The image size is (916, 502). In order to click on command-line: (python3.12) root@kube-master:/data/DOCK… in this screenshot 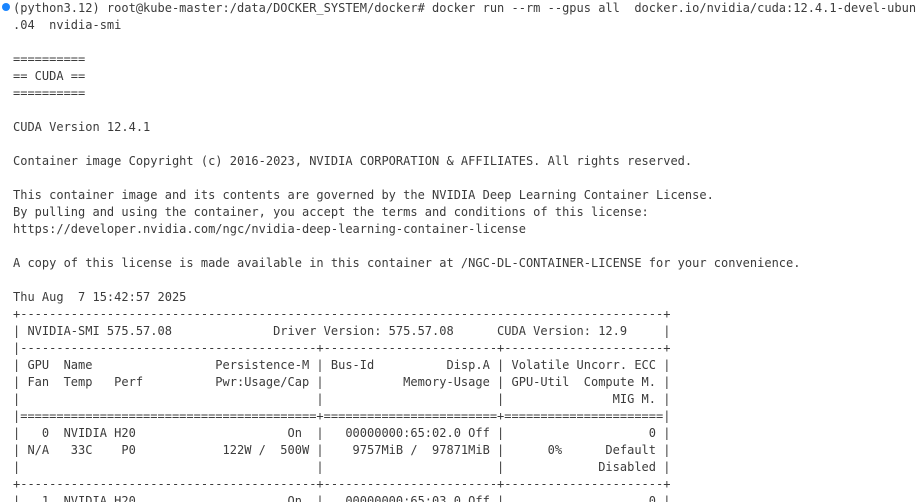, I will do `click(464, 8)`.